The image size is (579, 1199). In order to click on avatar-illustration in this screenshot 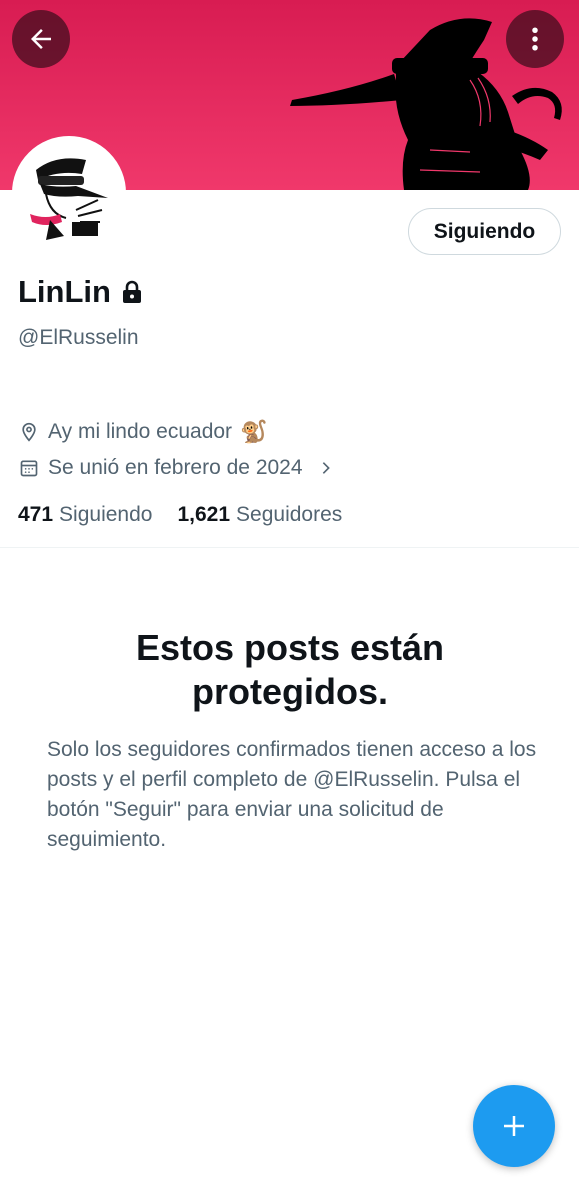, I will do `click(69, 193)`.